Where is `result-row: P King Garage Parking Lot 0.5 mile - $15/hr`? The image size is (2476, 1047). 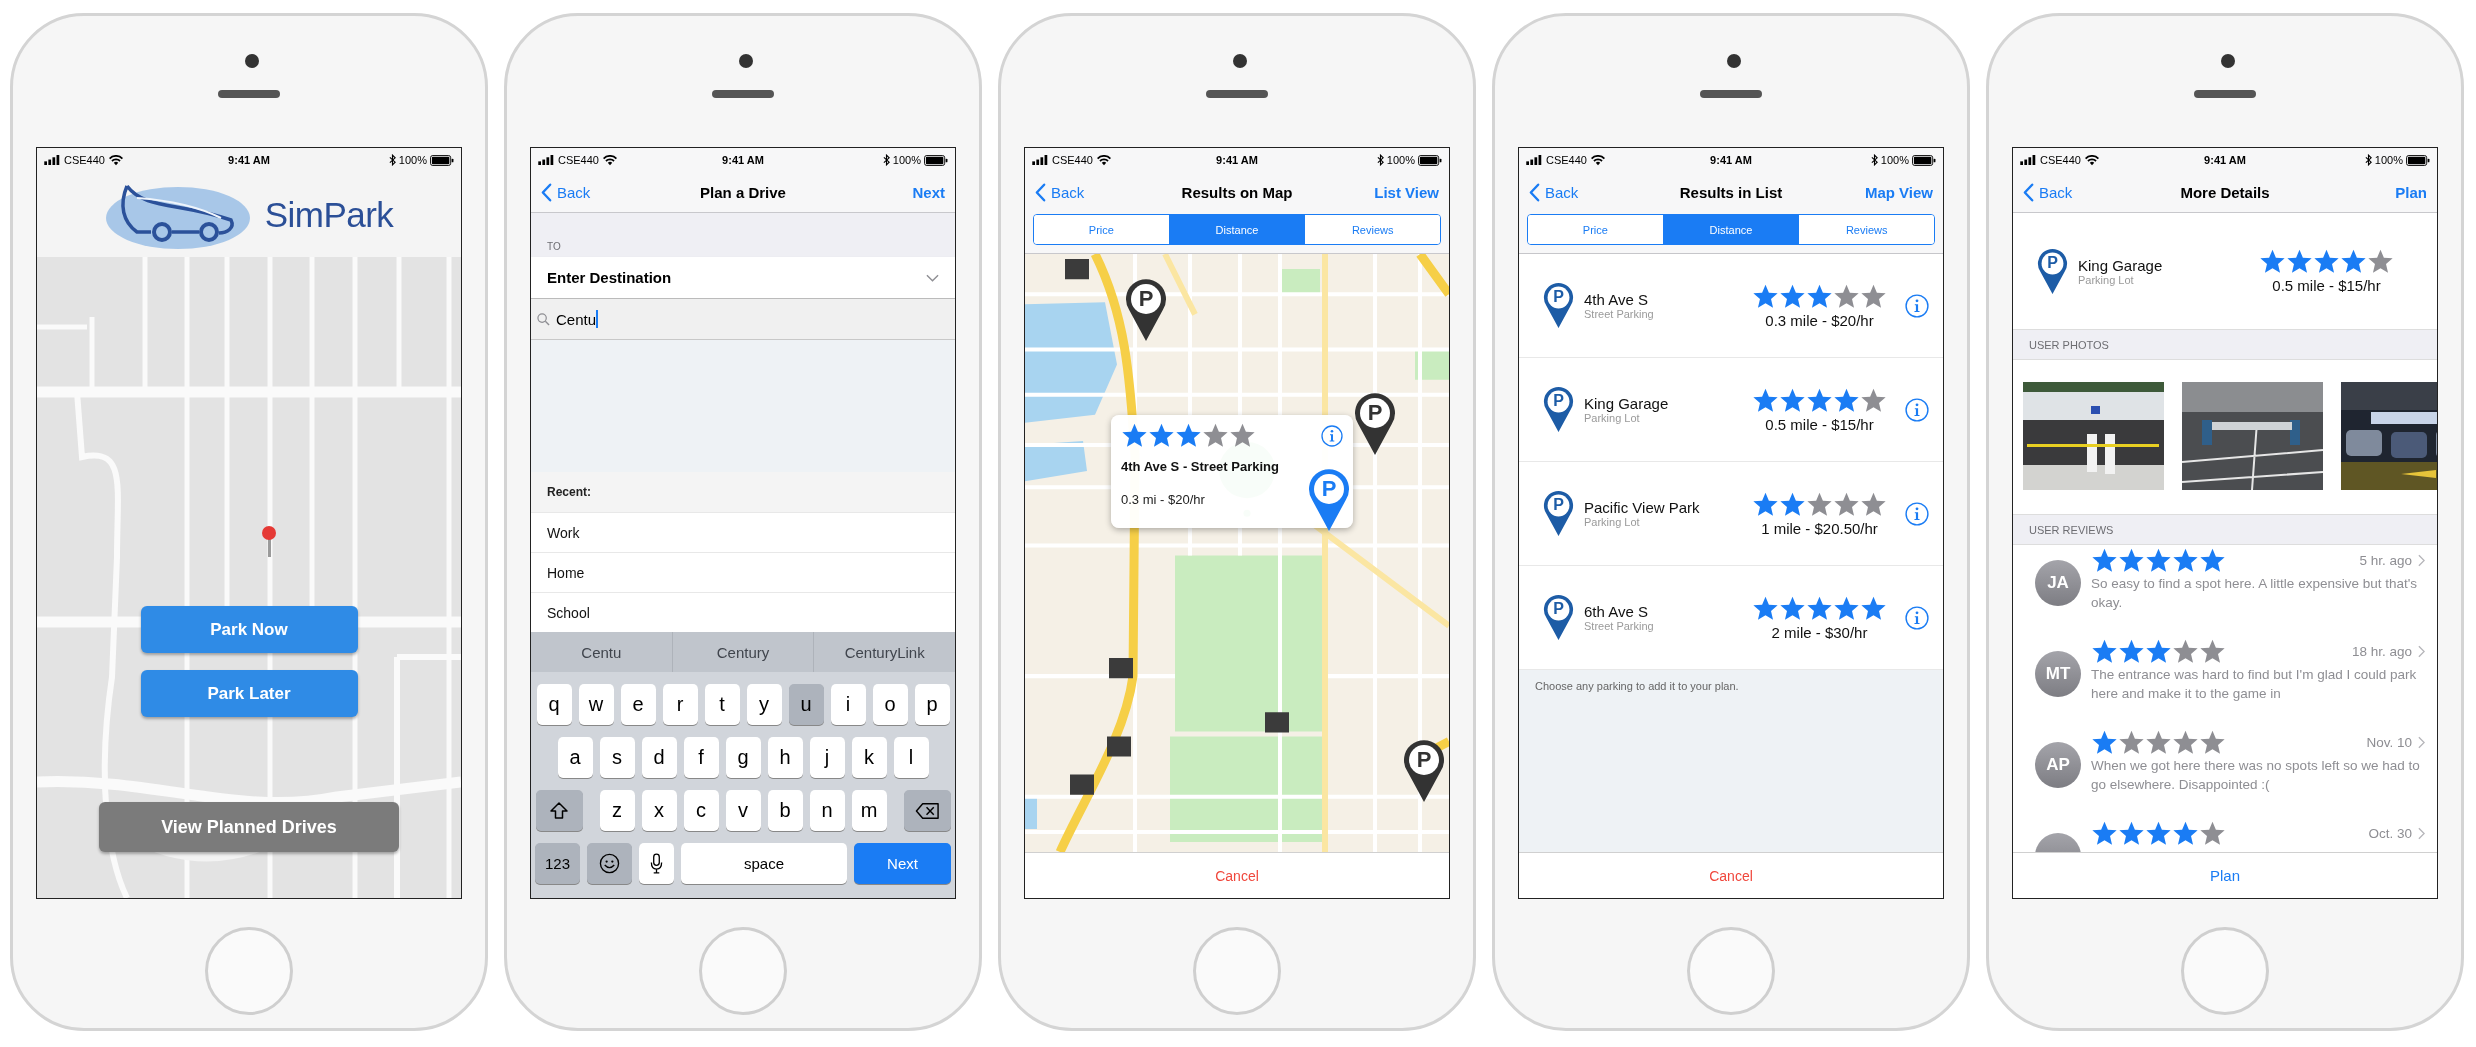 result-row: P King Garage Parking Lot 0.5 mile - $15/hr is located at coordinates (1731, 410).